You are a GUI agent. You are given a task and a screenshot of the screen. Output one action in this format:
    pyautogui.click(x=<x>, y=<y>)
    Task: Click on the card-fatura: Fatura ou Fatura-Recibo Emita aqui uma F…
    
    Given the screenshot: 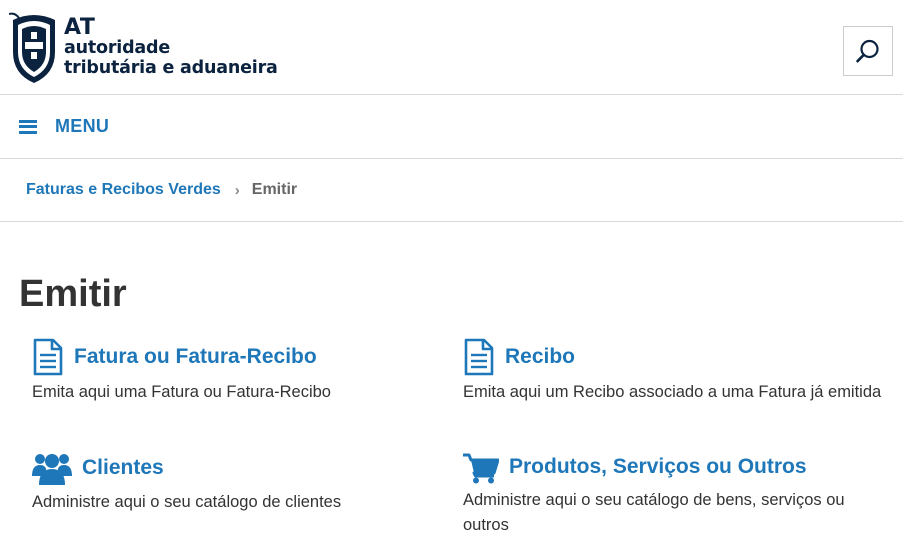 What is the action you would take?
    pyautogui.click(x=242, y=371)
    